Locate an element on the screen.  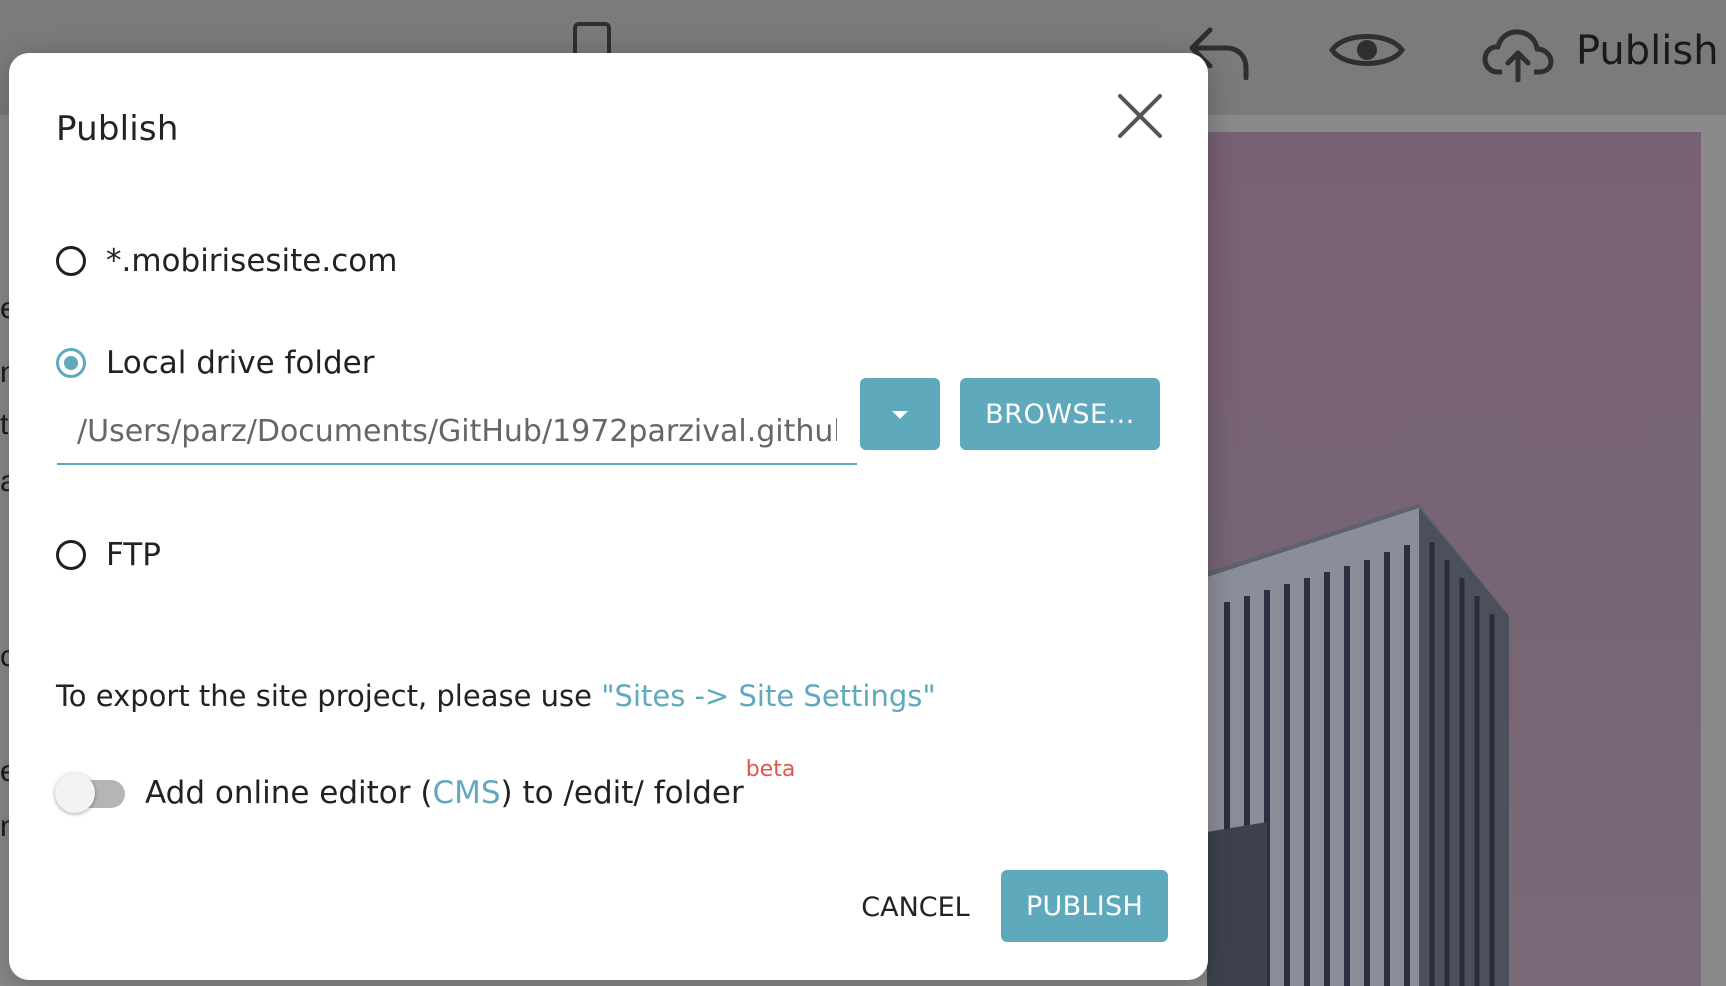
option-local-drive: Local drive folder is located at coordinates (215, 363).